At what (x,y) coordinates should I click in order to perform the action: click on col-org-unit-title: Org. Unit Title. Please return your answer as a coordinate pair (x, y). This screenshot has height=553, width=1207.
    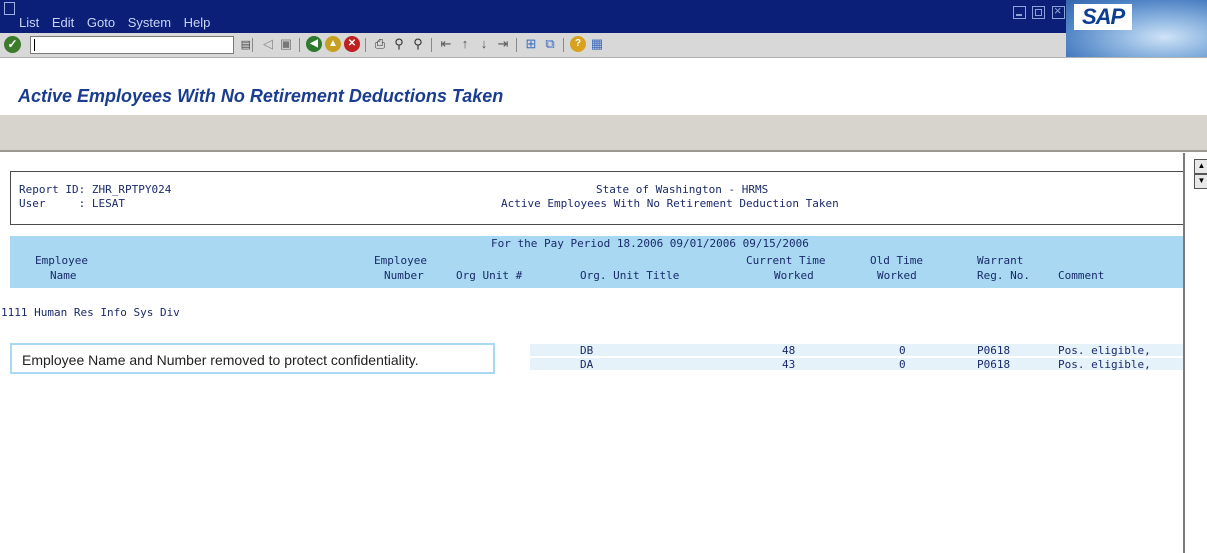
    Looking at the image, I should click on (630, 275).